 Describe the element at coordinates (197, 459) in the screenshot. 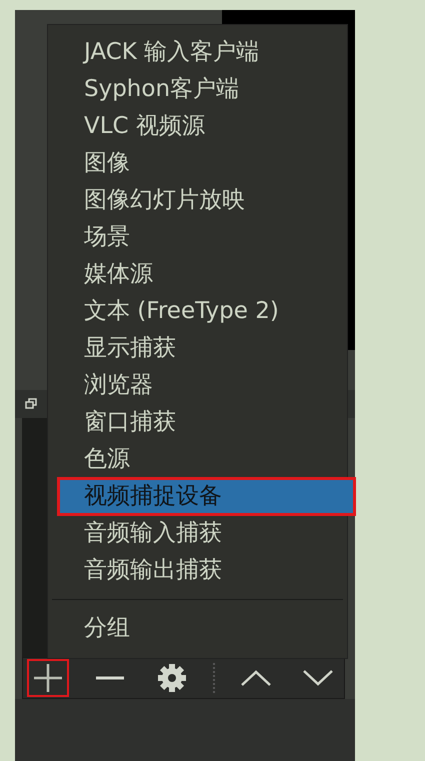

I see `menu-item: 色源` at that location.